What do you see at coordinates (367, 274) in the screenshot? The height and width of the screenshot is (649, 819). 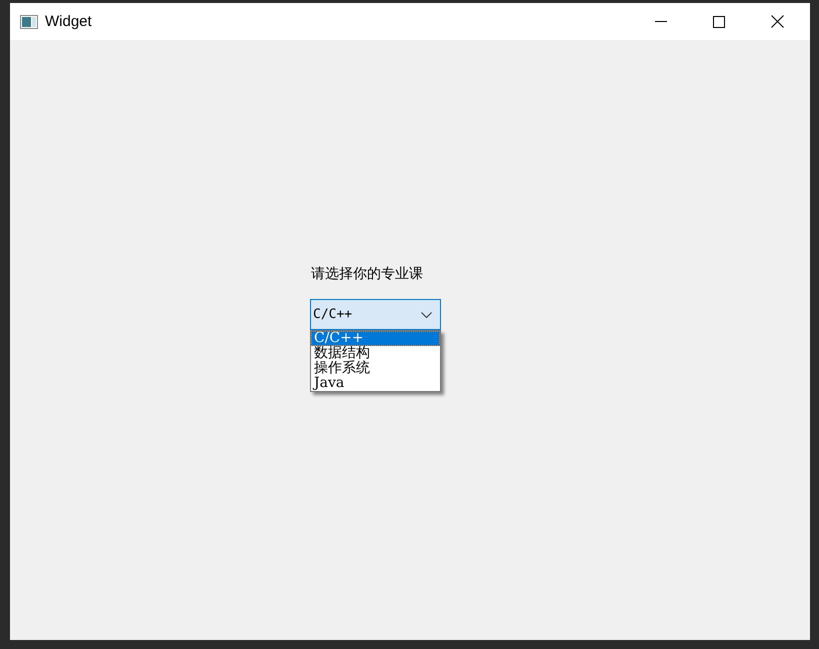 I see `field-label: 请选择你的专业课` at bounding box center [367, 274].